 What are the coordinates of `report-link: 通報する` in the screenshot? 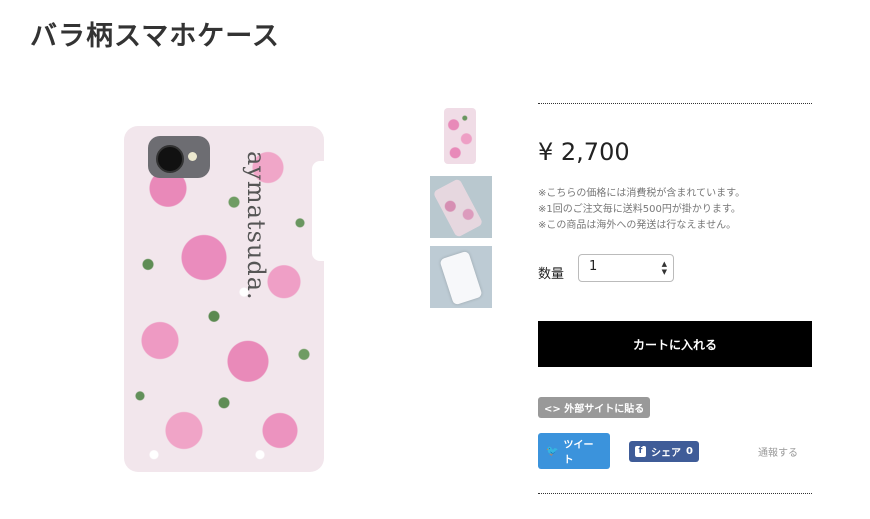 It's located at (778, 451).